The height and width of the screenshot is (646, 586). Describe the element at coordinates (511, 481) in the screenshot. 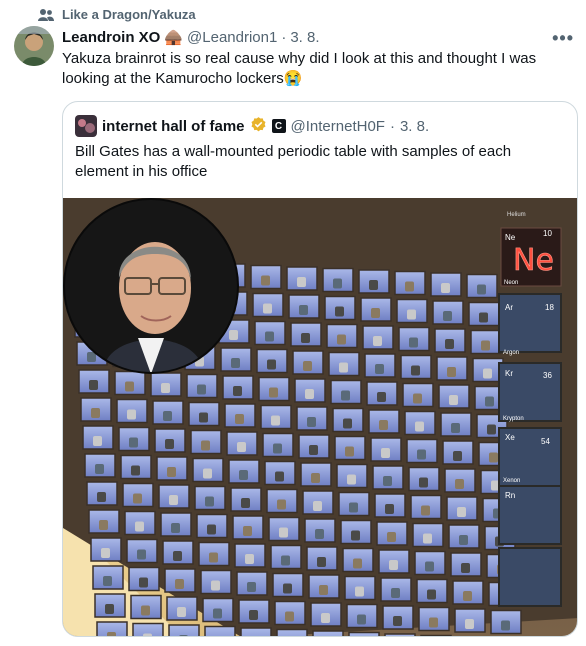

I see `xenon-label: Xenon` at that location.